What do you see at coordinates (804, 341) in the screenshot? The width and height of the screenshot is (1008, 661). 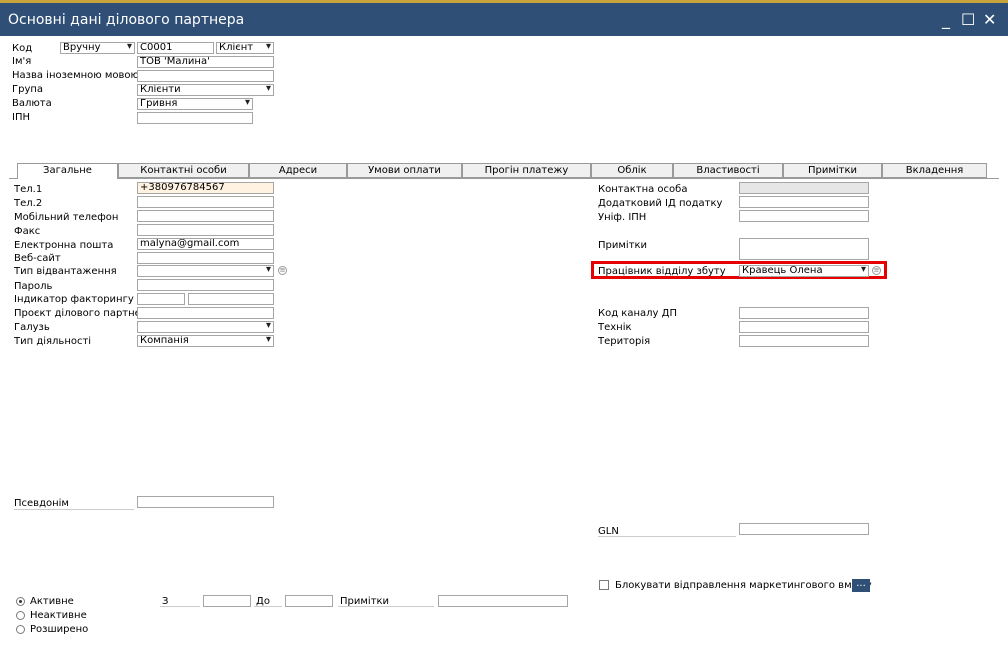 I see `territory-input` at bounding box center [804, 341].